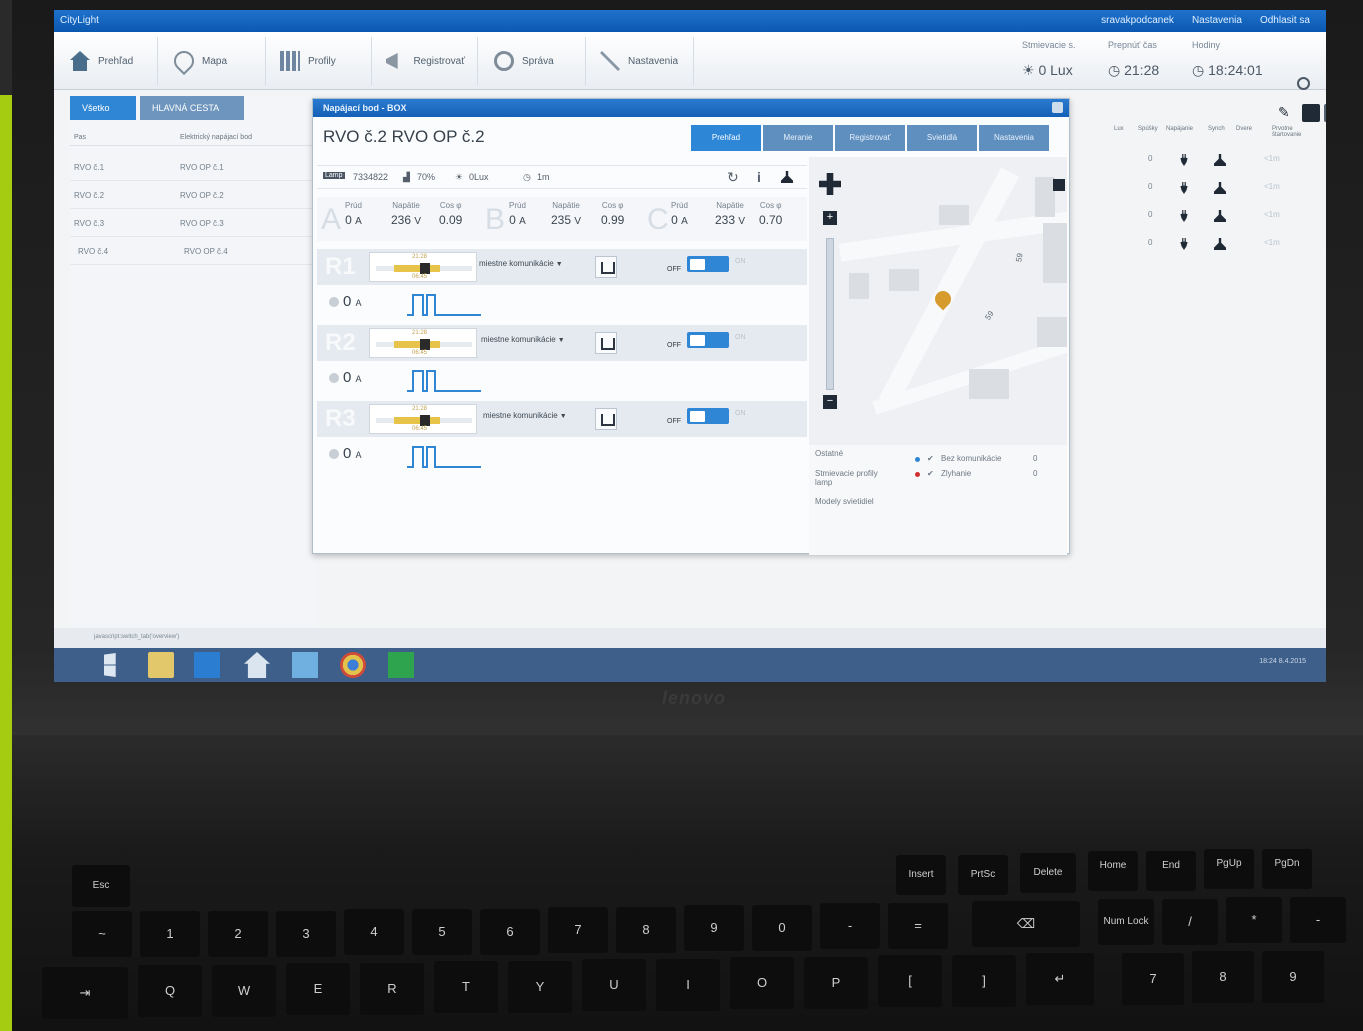 The height and width of the screenshot is (1031, 1363). I want to click on store-icon, so click(401, 665).